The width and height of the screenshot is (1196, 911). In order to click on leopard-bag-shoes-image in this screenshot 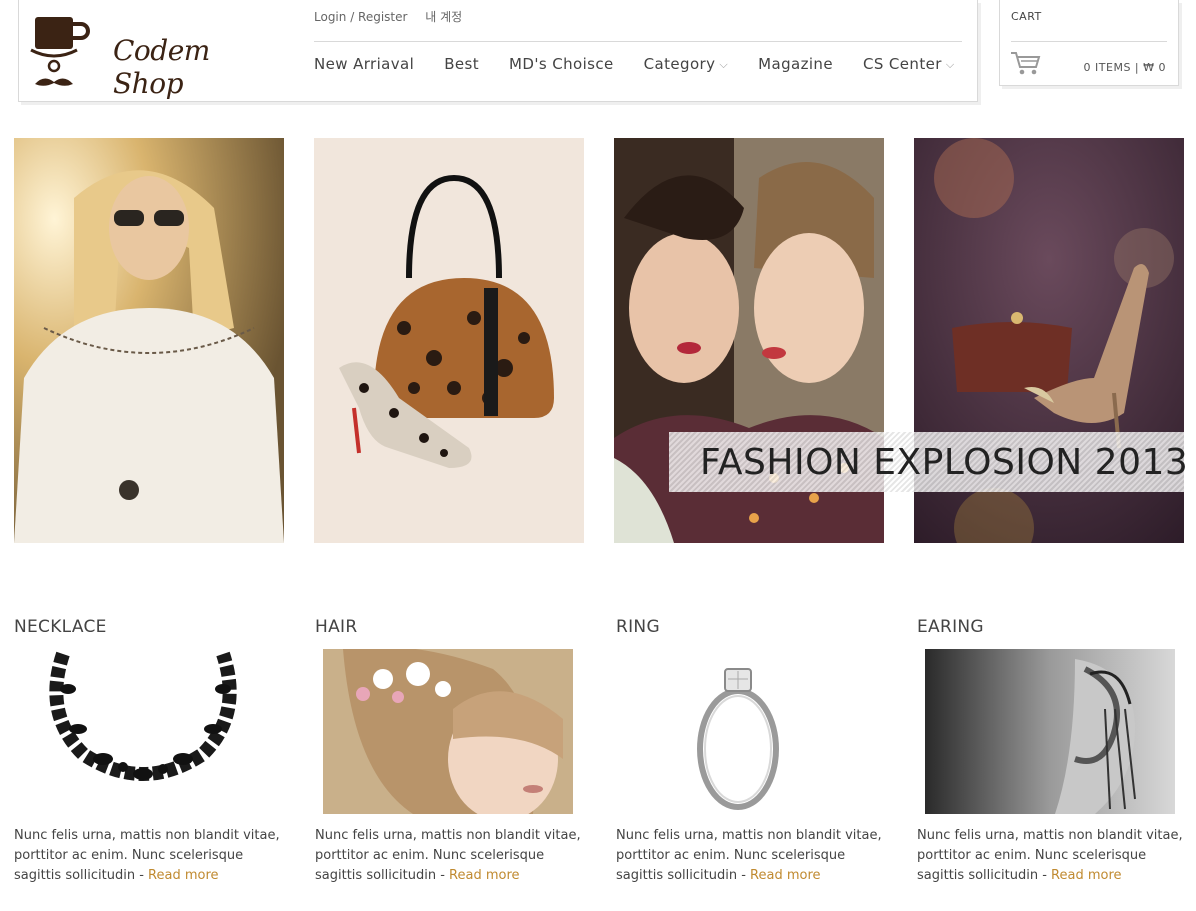, I will do `click(449, 340)`.